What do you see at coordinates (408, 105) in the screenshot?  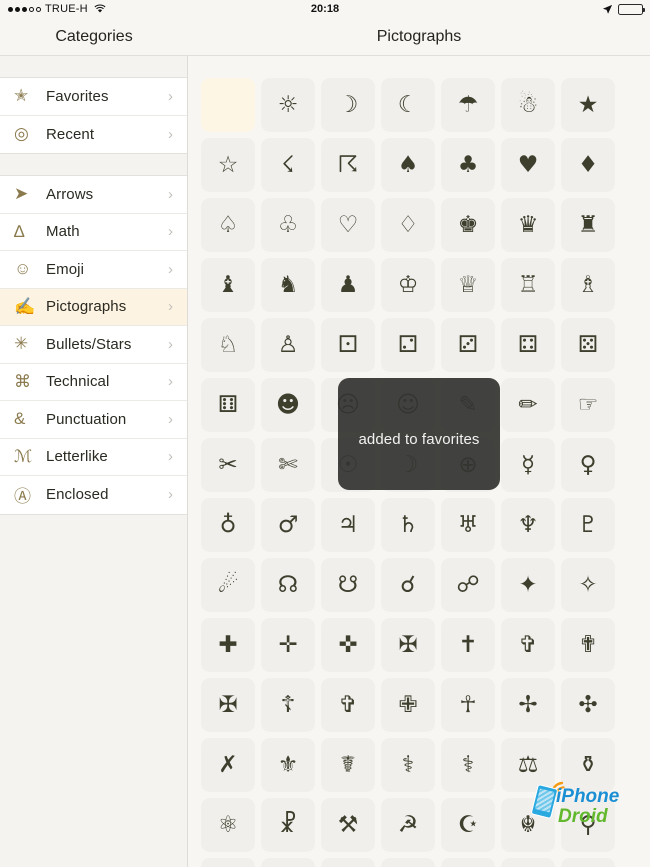 I see `waning-moon-glyph: ☾` at bounding box center [408, 105].